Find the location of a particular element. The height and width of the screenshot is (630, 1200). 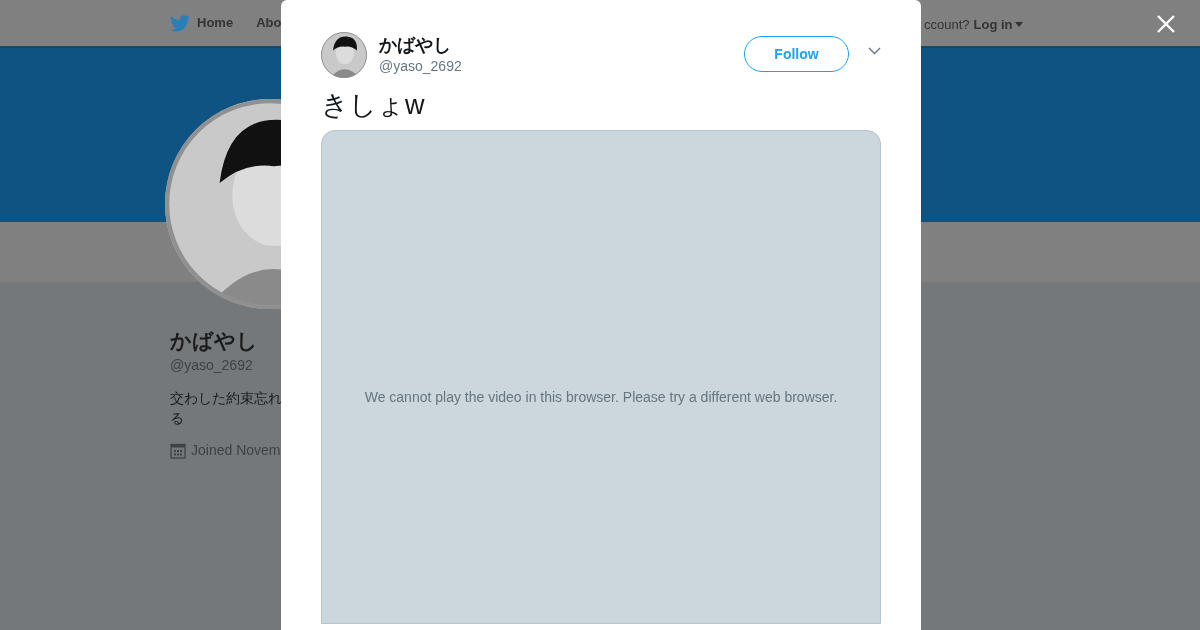

author-name: かばやし is located at coordinates (415, 45).